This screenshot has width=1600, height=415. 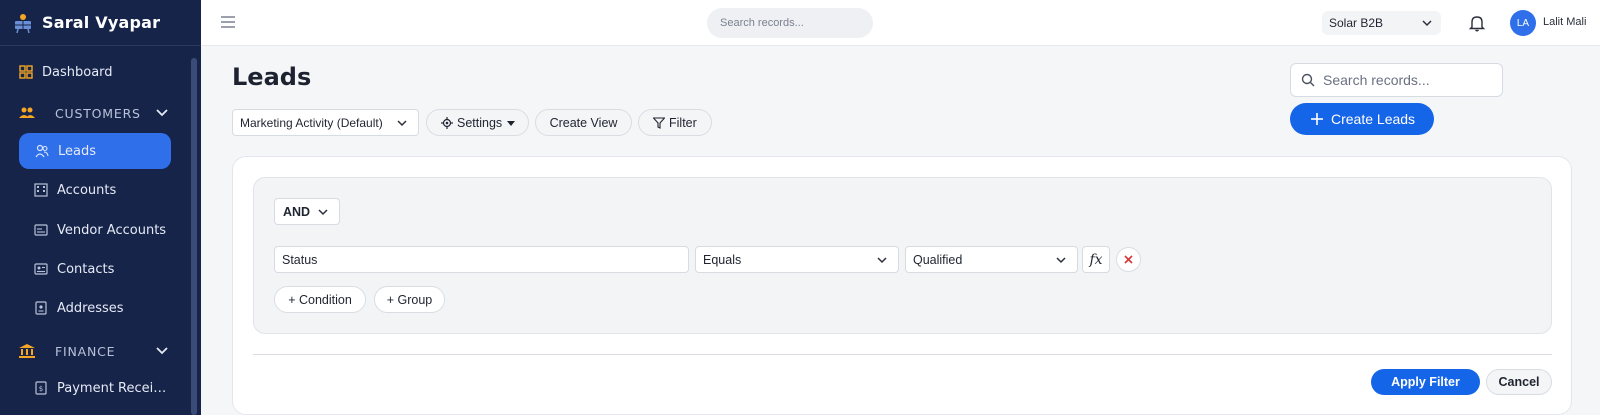 What do you see at coordinates (722, 259) in the screenshot?
I see `condition-operator-value: Equals` at bounding box center [722, 259].